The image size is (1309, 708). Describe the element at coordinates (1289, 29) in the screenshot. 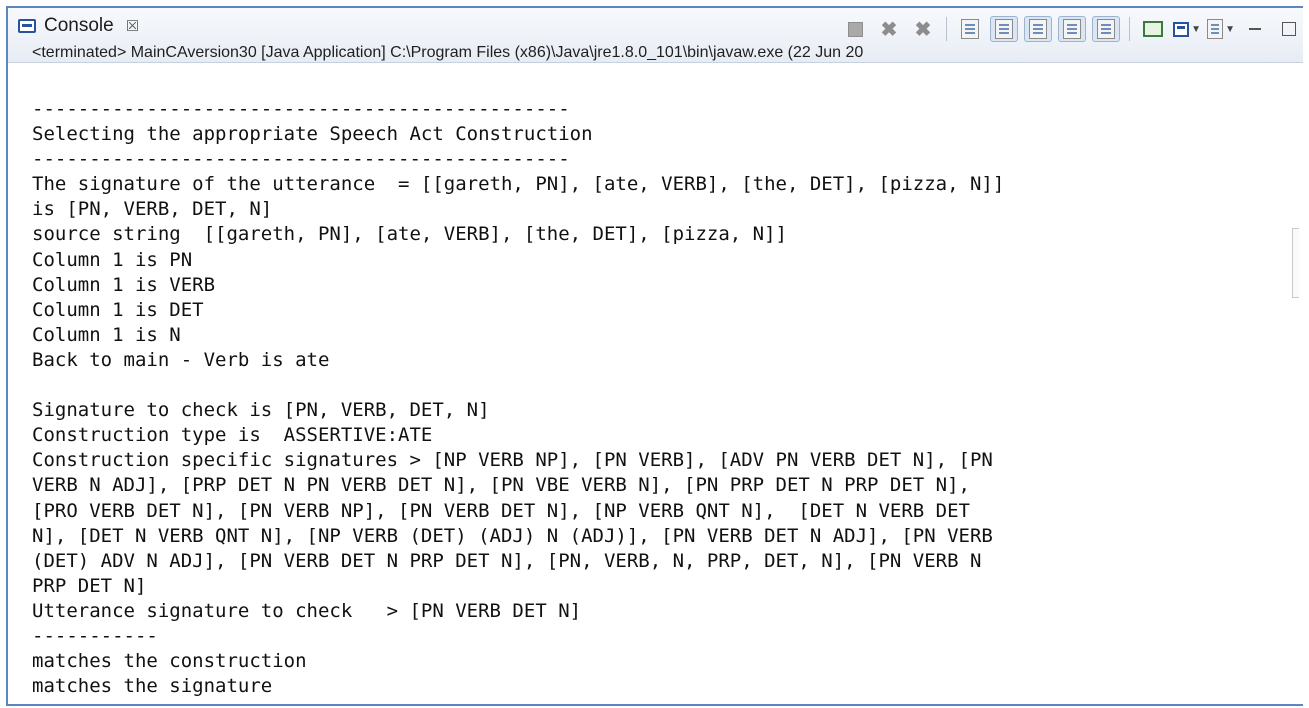

I see `maximize-icon` at that location.